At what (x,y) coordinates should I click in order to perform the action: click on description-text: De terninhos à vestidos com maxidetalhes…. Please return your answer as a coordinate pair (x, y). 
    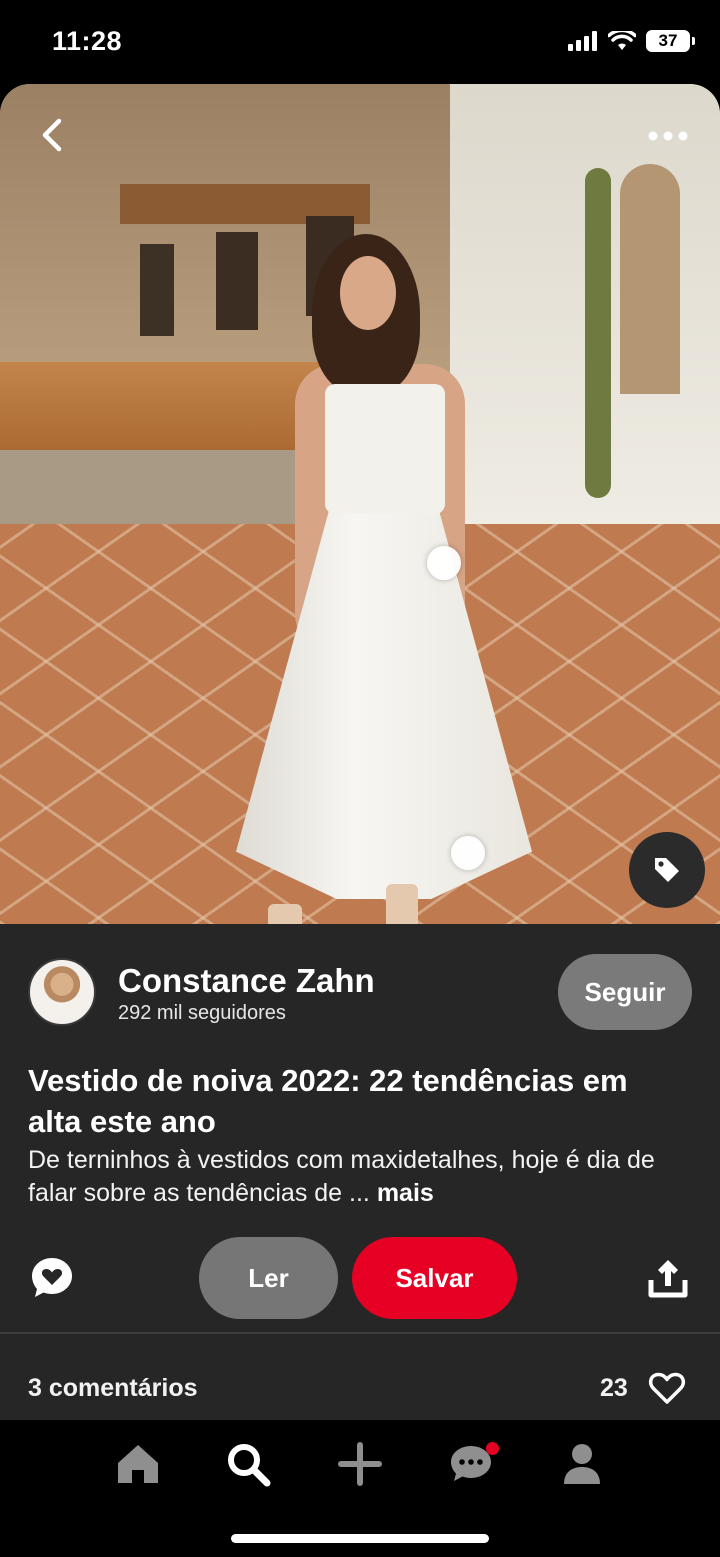
    Looking at the image, I should click on (341, 1176).